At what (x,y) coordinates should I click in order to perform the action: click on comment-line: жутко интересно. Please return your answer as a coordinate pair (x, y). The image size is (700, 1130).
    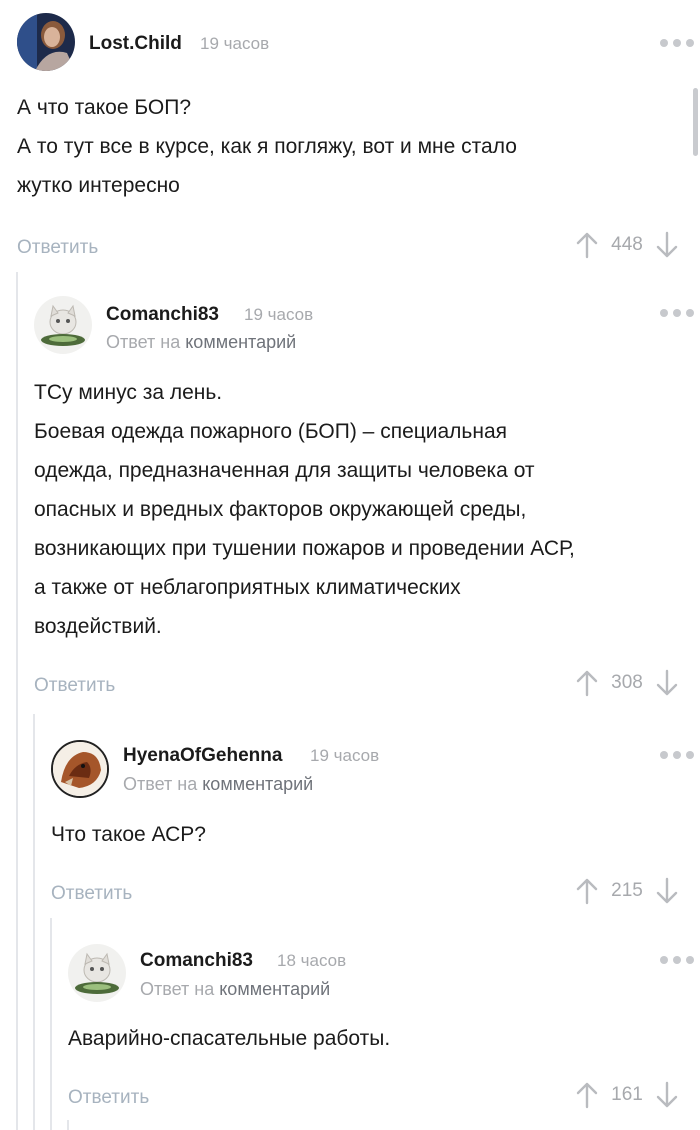
    Looking at the image, I should click on (98, 185).